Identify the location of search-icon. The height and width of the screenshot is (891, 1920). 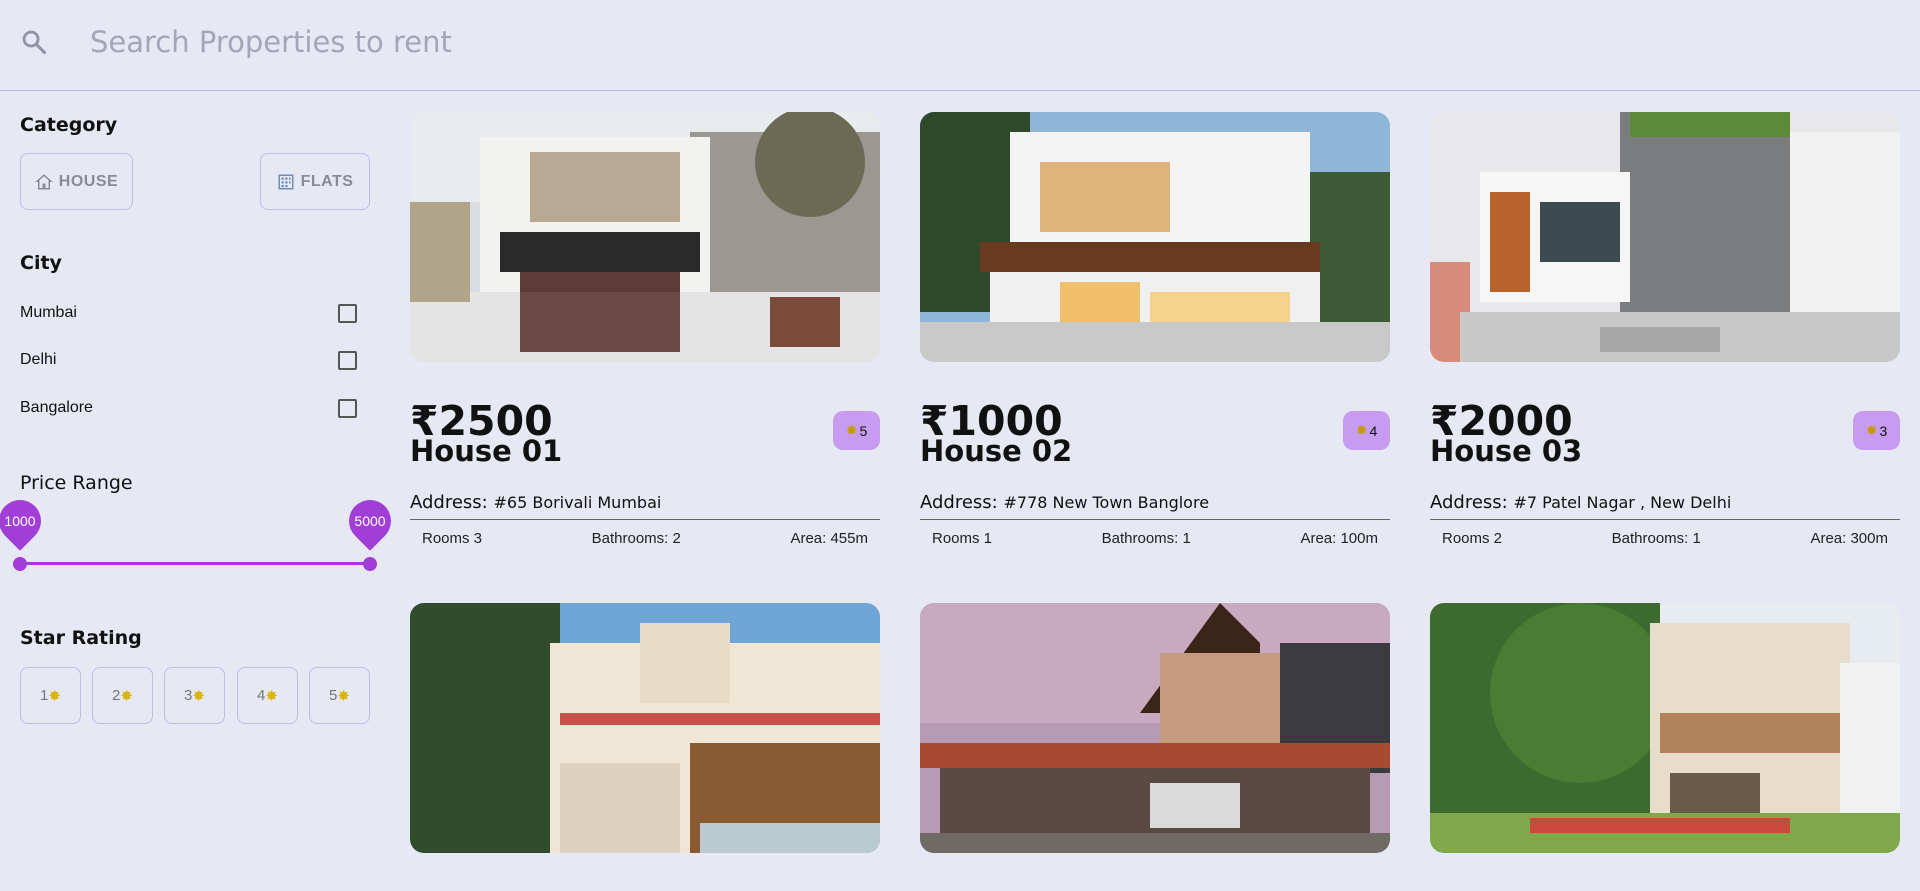
(34, 42).